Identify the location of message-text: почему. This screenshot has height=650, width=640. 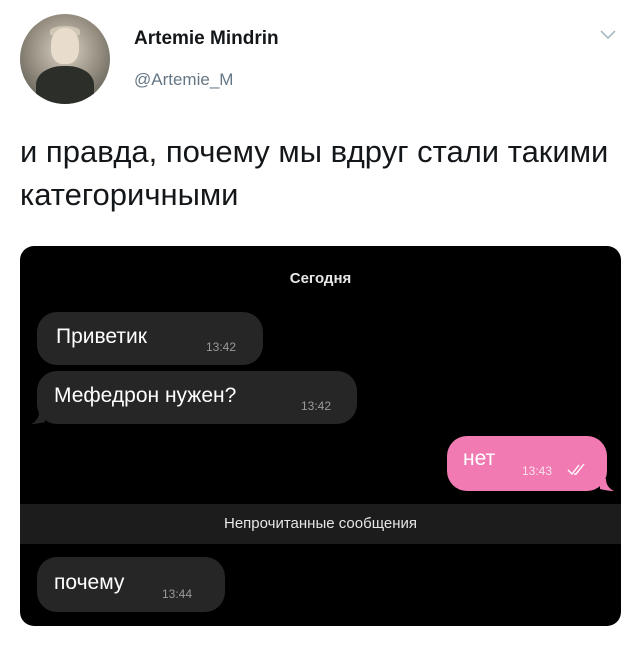
(89, 582).